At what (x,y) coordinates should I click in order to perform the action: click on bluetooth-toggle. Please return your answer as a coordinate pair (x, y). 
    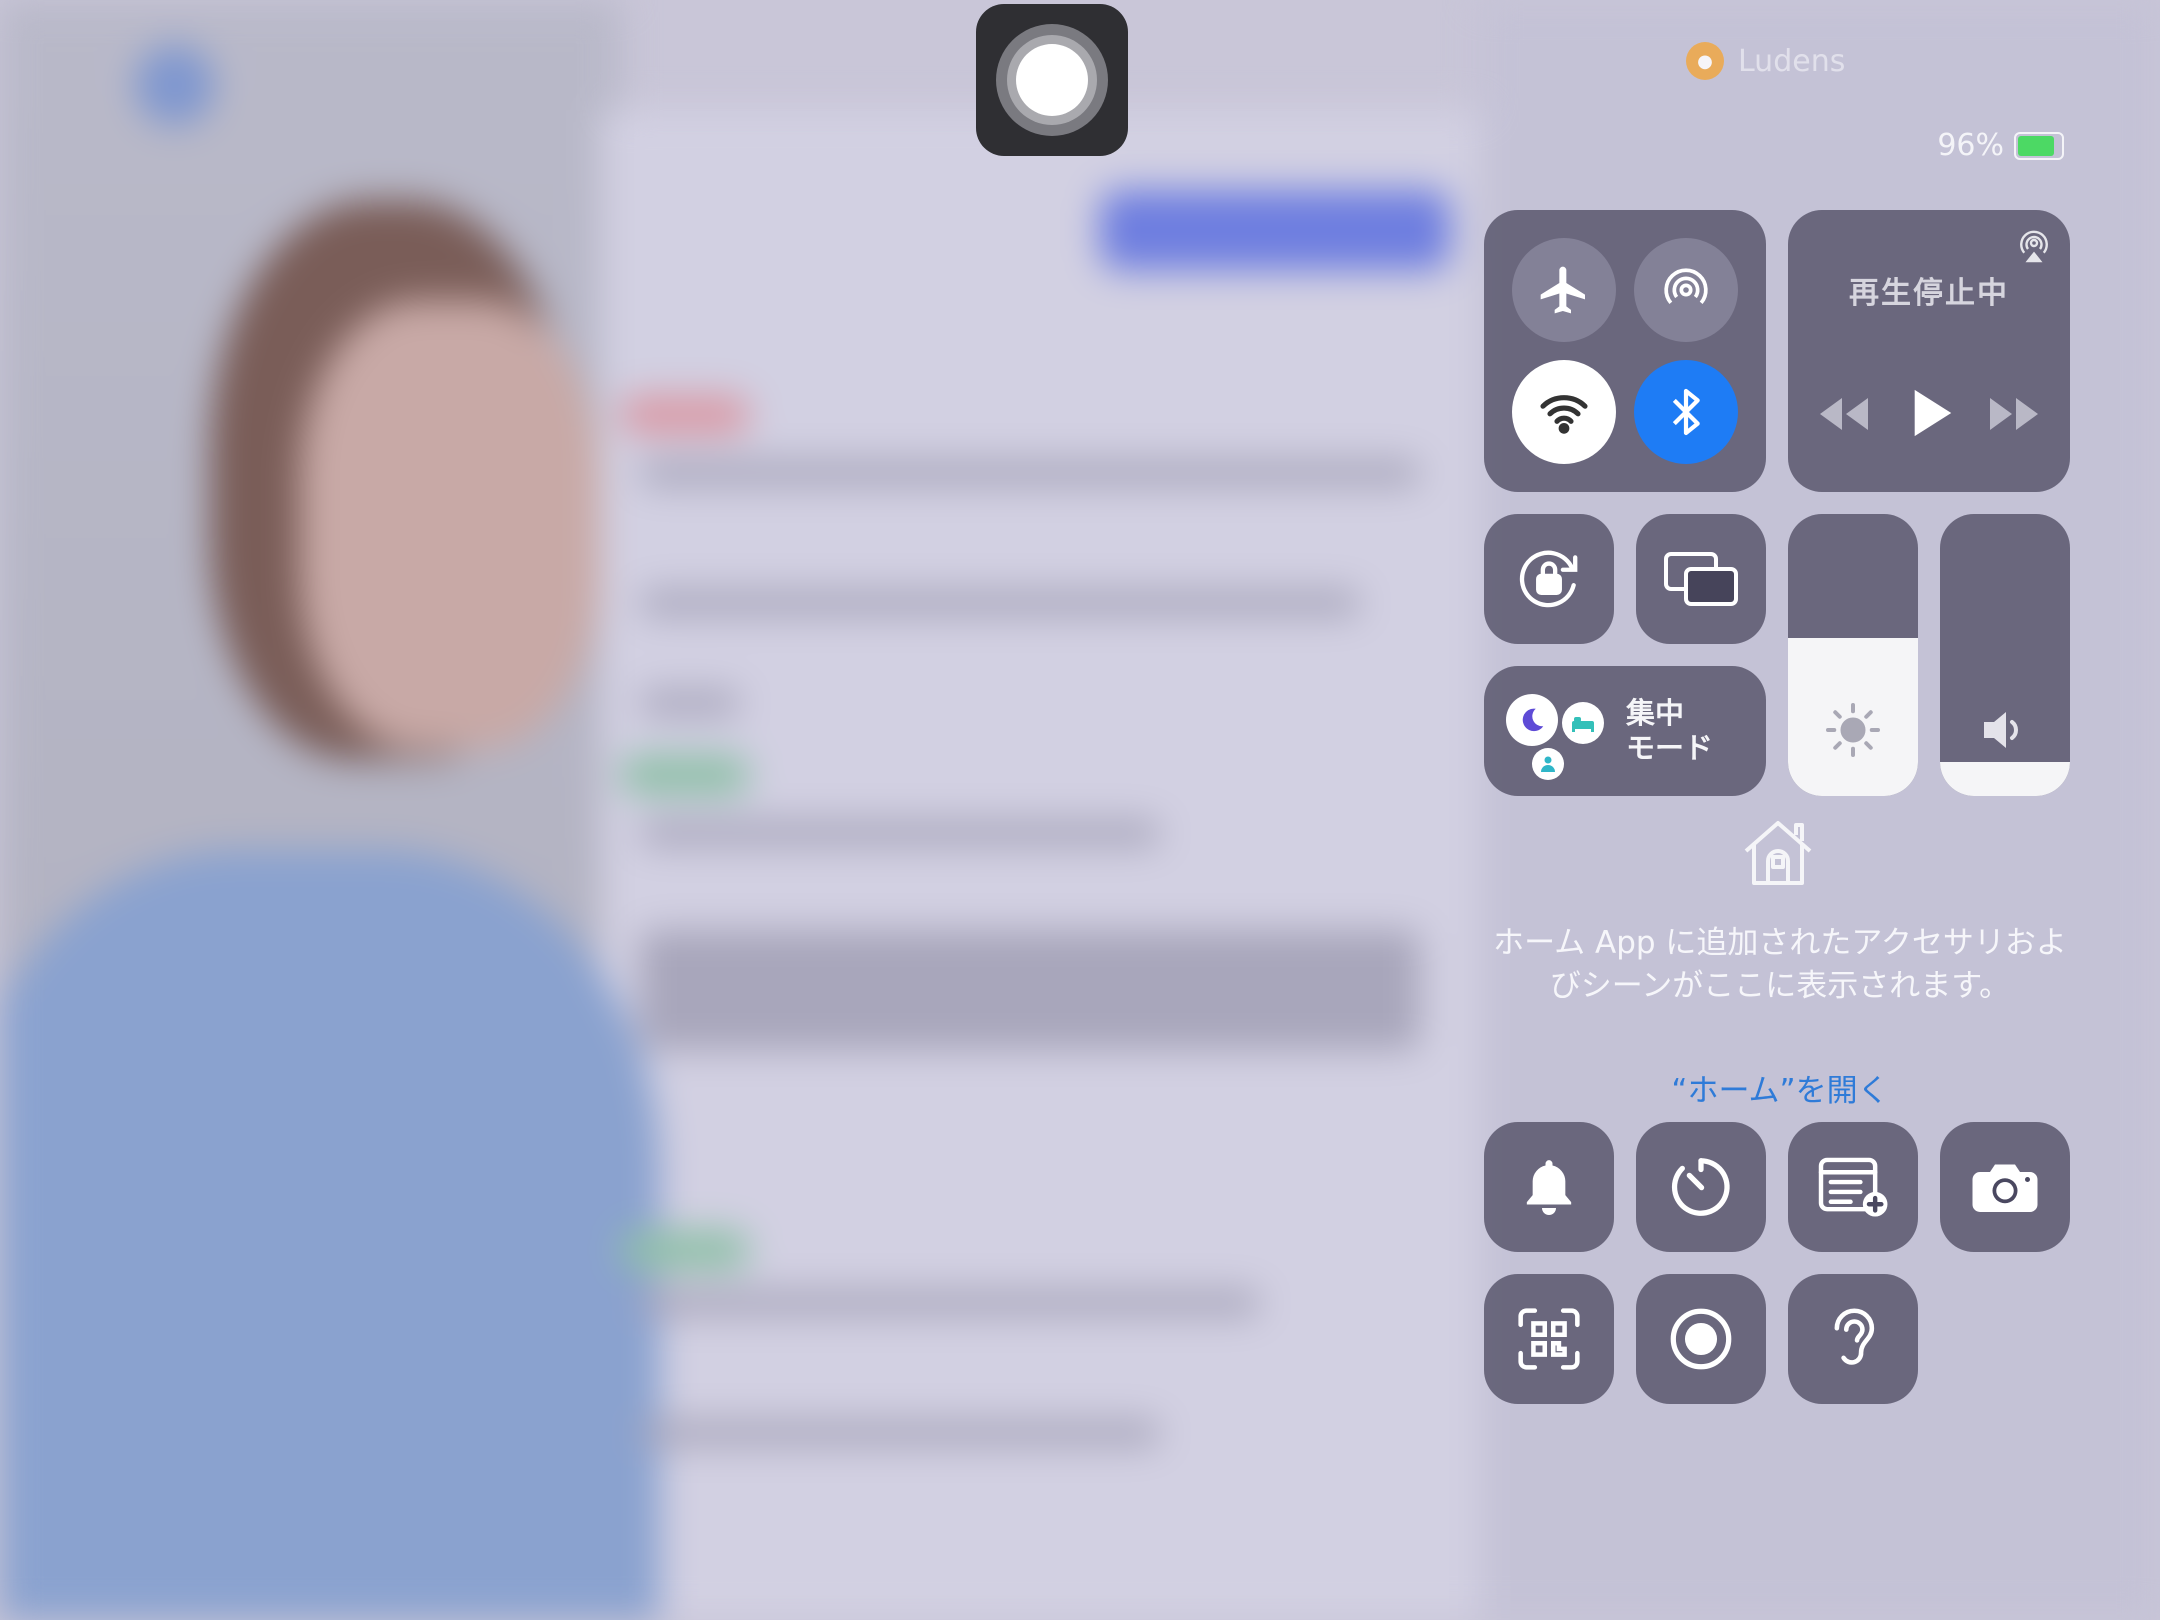
    Looking at the image, I should click on (1686, 412).